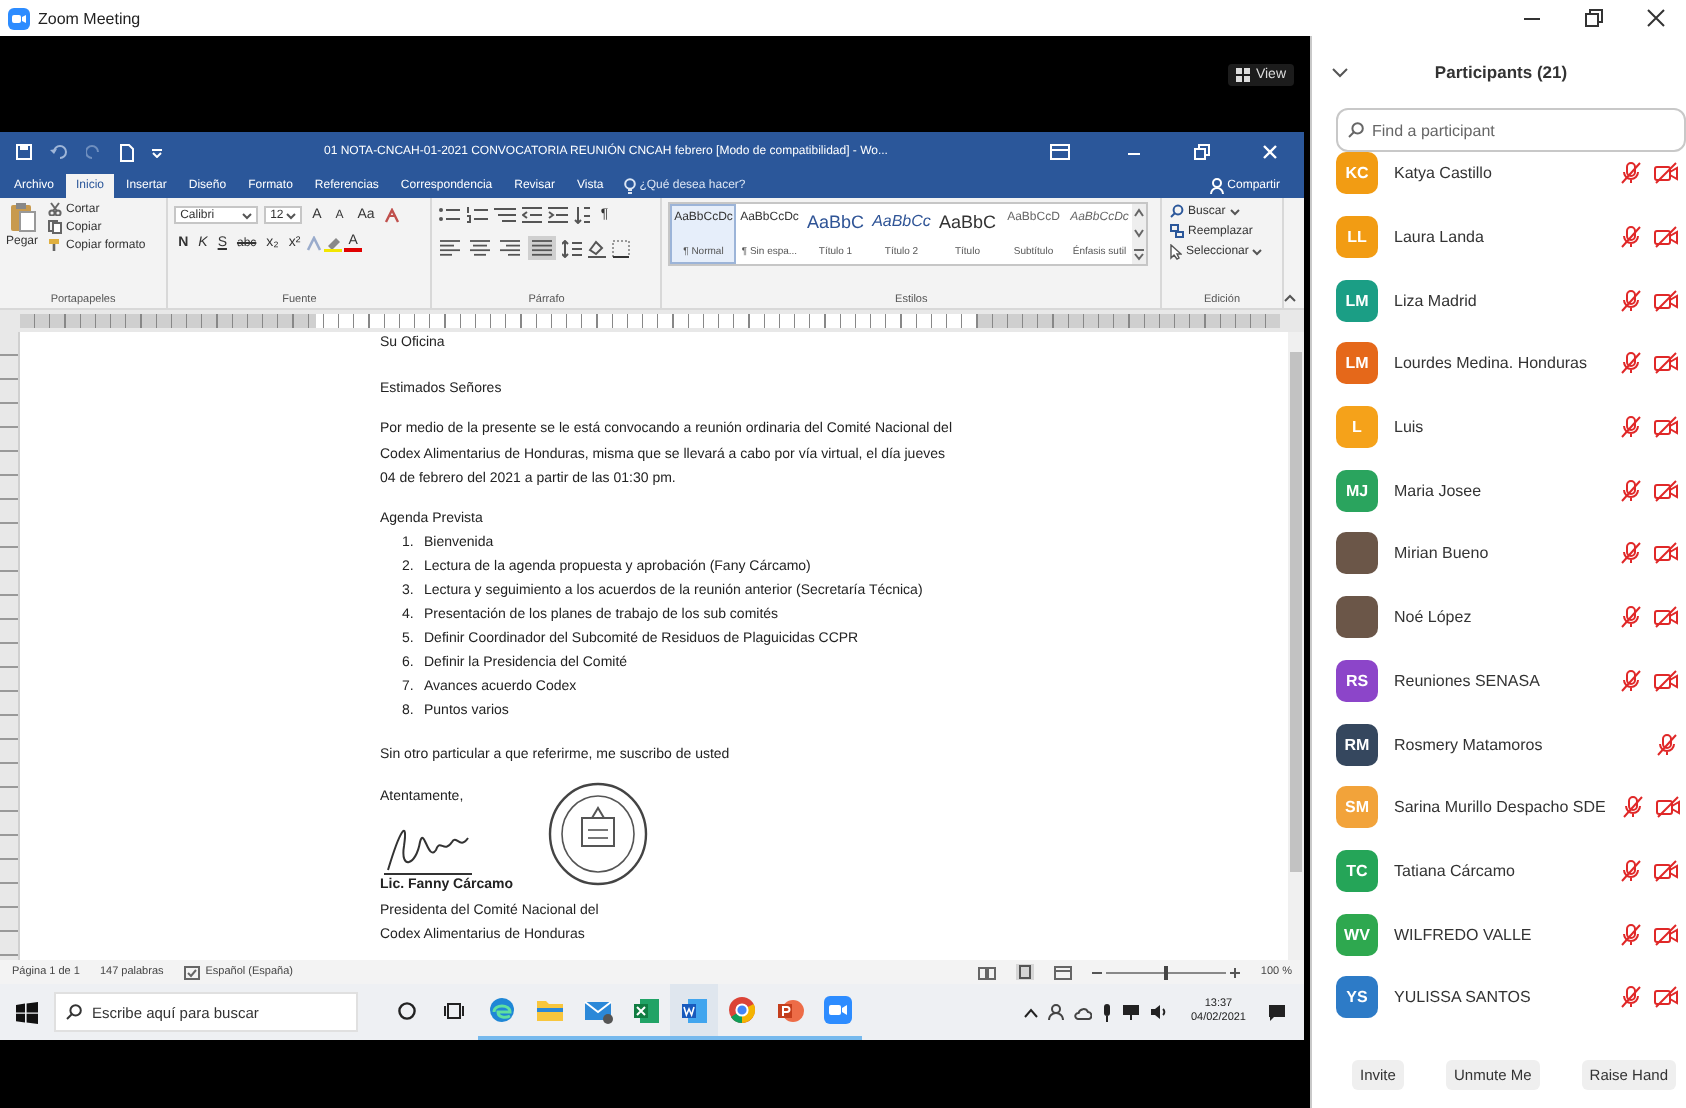  Describe the element at coordinates (1131, 1012) in the screenshot. I see `network-icon` at that location.